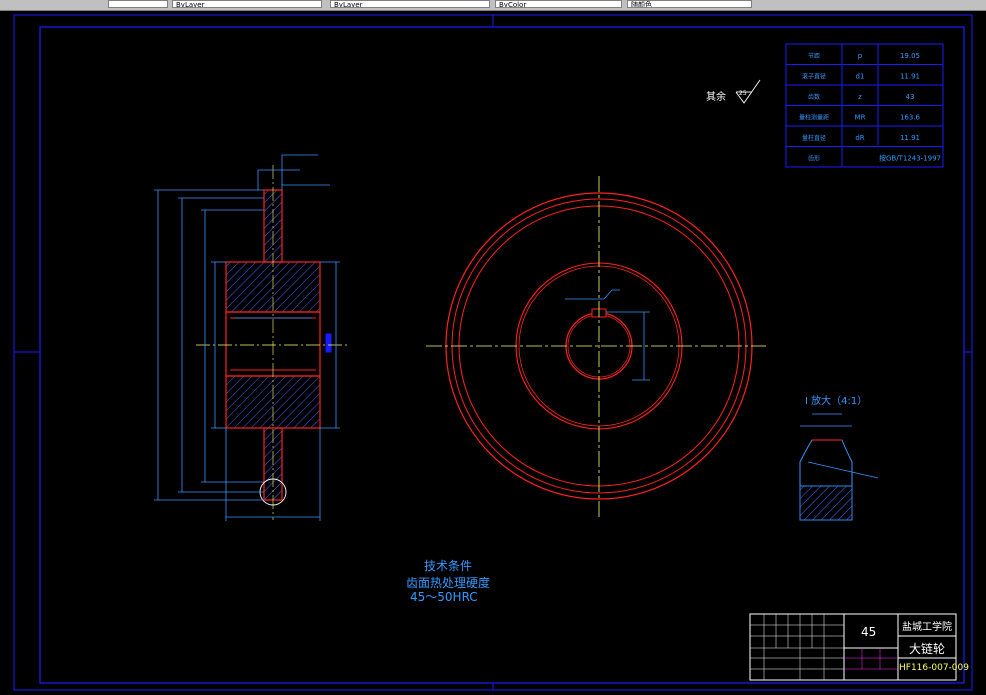 The width and height of the screenshot is (986, 695). What do you see at coordinates (247, 4) in the screenshot?
I see `linetype-dropdown: ByLayer` at bounding box center [247, 4].